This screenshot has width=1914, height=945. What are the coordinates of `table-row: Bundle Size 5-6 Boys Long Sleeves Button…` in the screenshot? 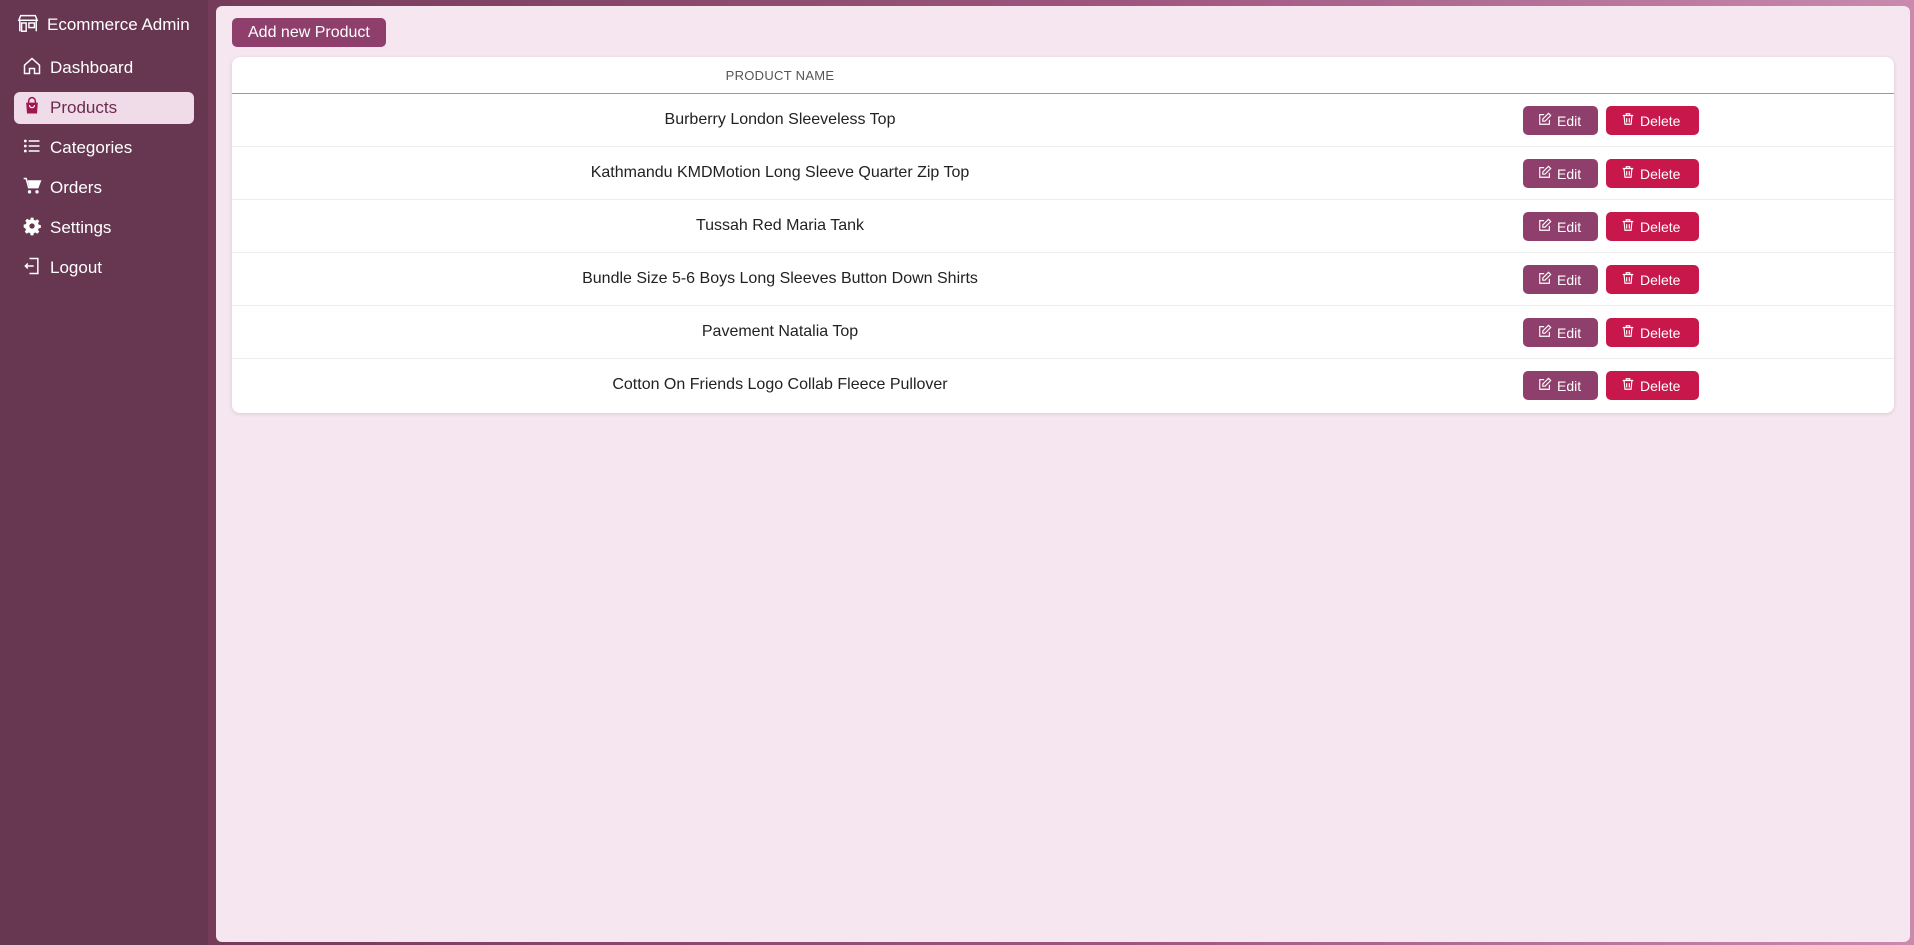 It's located at (1063, 279).